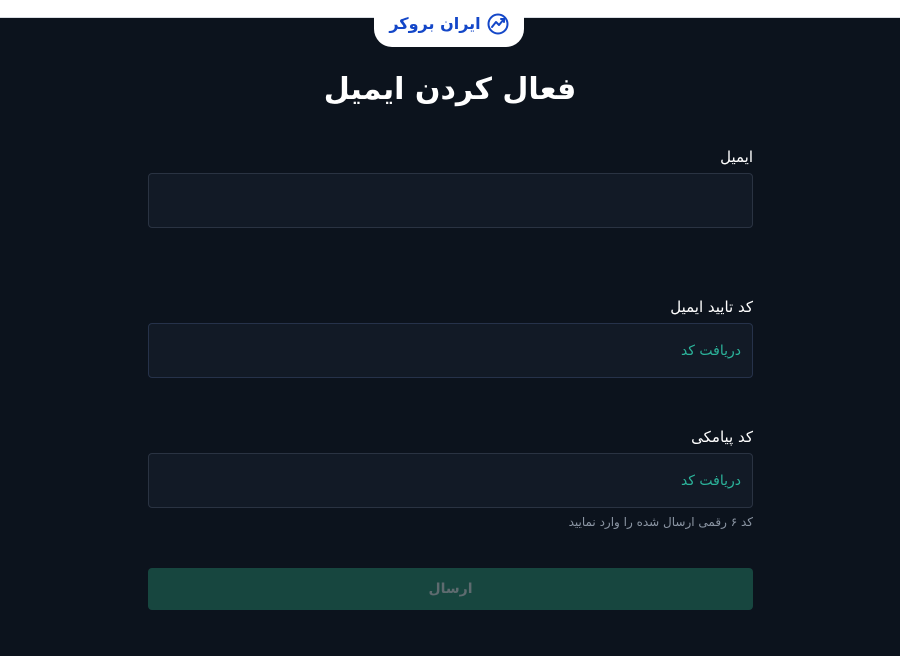 This screenshot has width=900, height=656. Describe the element at coordinates (711, 307) in the screenshot. I see `email-code-label: کد تایید ایمیل` at that location.